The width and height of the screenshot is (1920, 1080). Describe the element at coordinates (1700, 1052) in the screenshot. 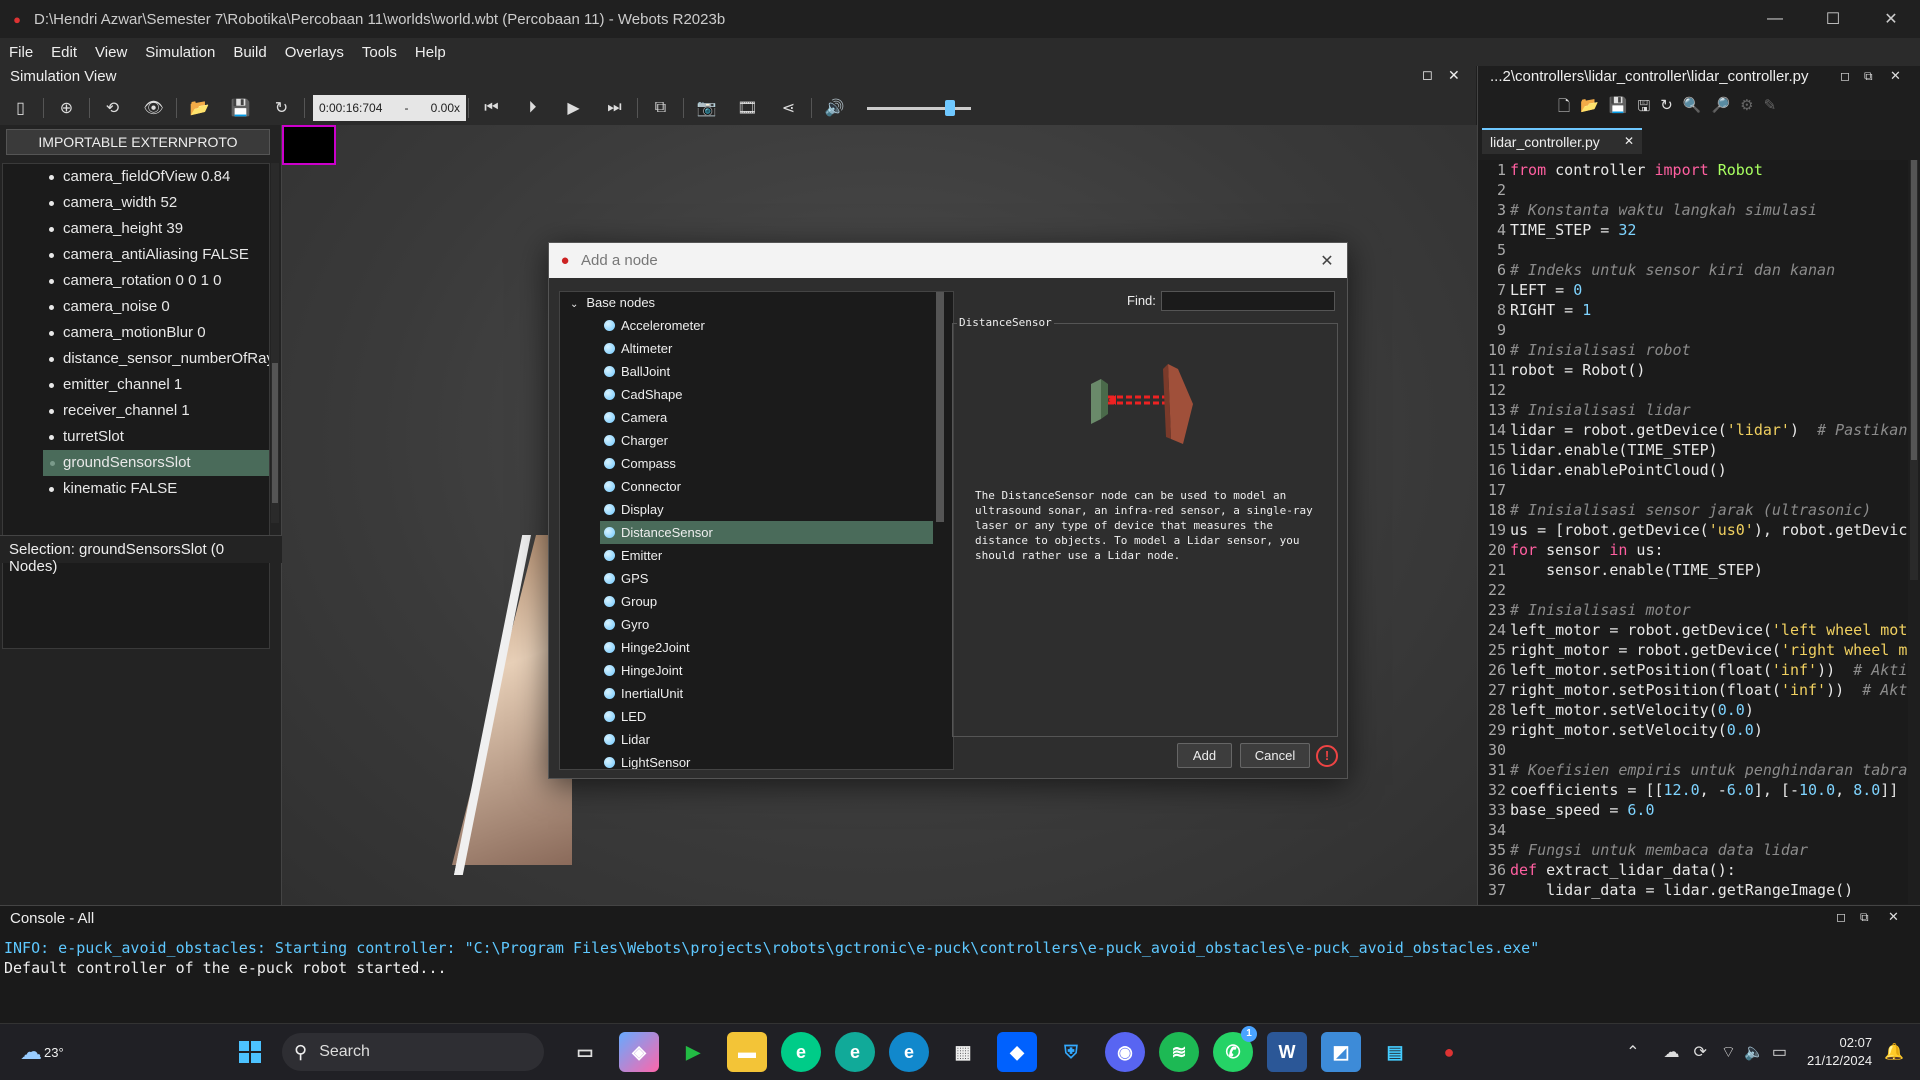

I see `sync-icon: ⟳` at that location.